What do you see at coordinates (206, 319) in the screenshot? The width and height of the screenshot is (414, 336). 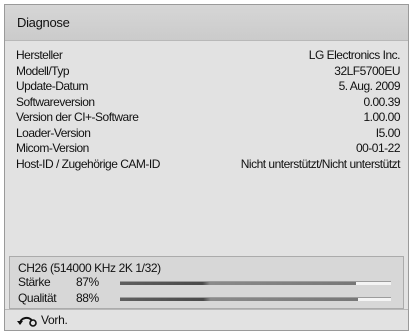 I see `dialog-footer: Vorh.` at bounding box center [206, 319].